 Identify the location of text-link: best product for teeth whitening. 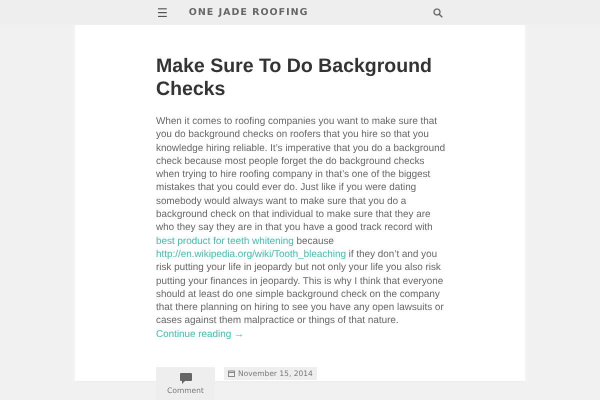
(225, 241).